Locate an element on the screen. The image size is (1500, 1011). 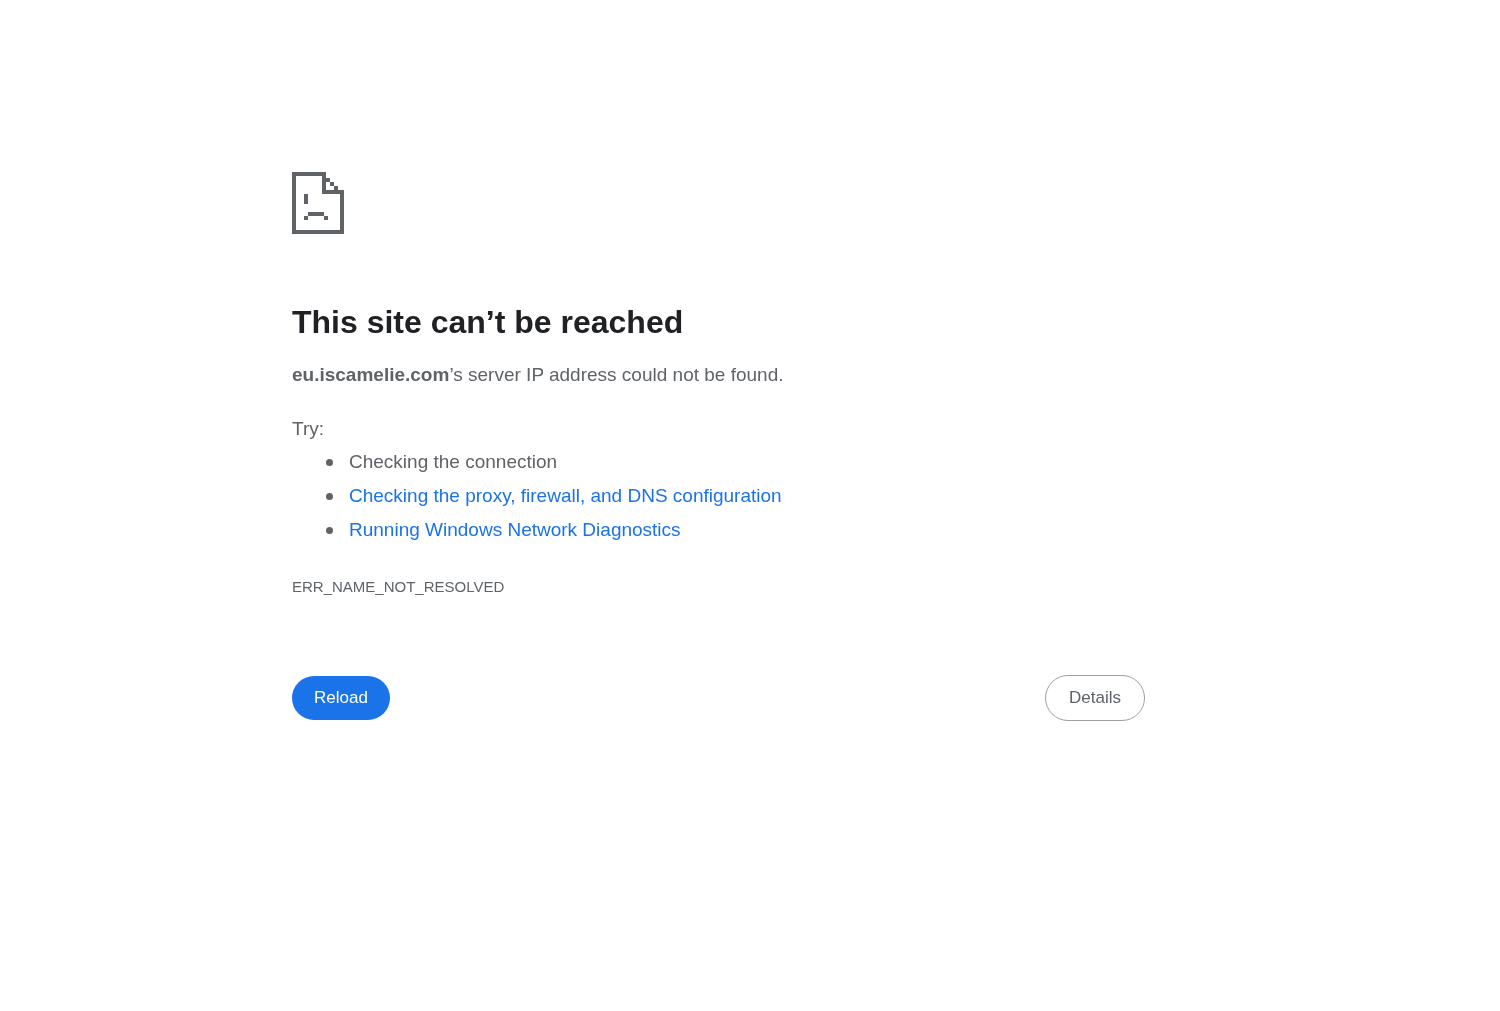
error-code: ERR_NAME_NOT_RESOLVED is located at coordinates (398, 587).